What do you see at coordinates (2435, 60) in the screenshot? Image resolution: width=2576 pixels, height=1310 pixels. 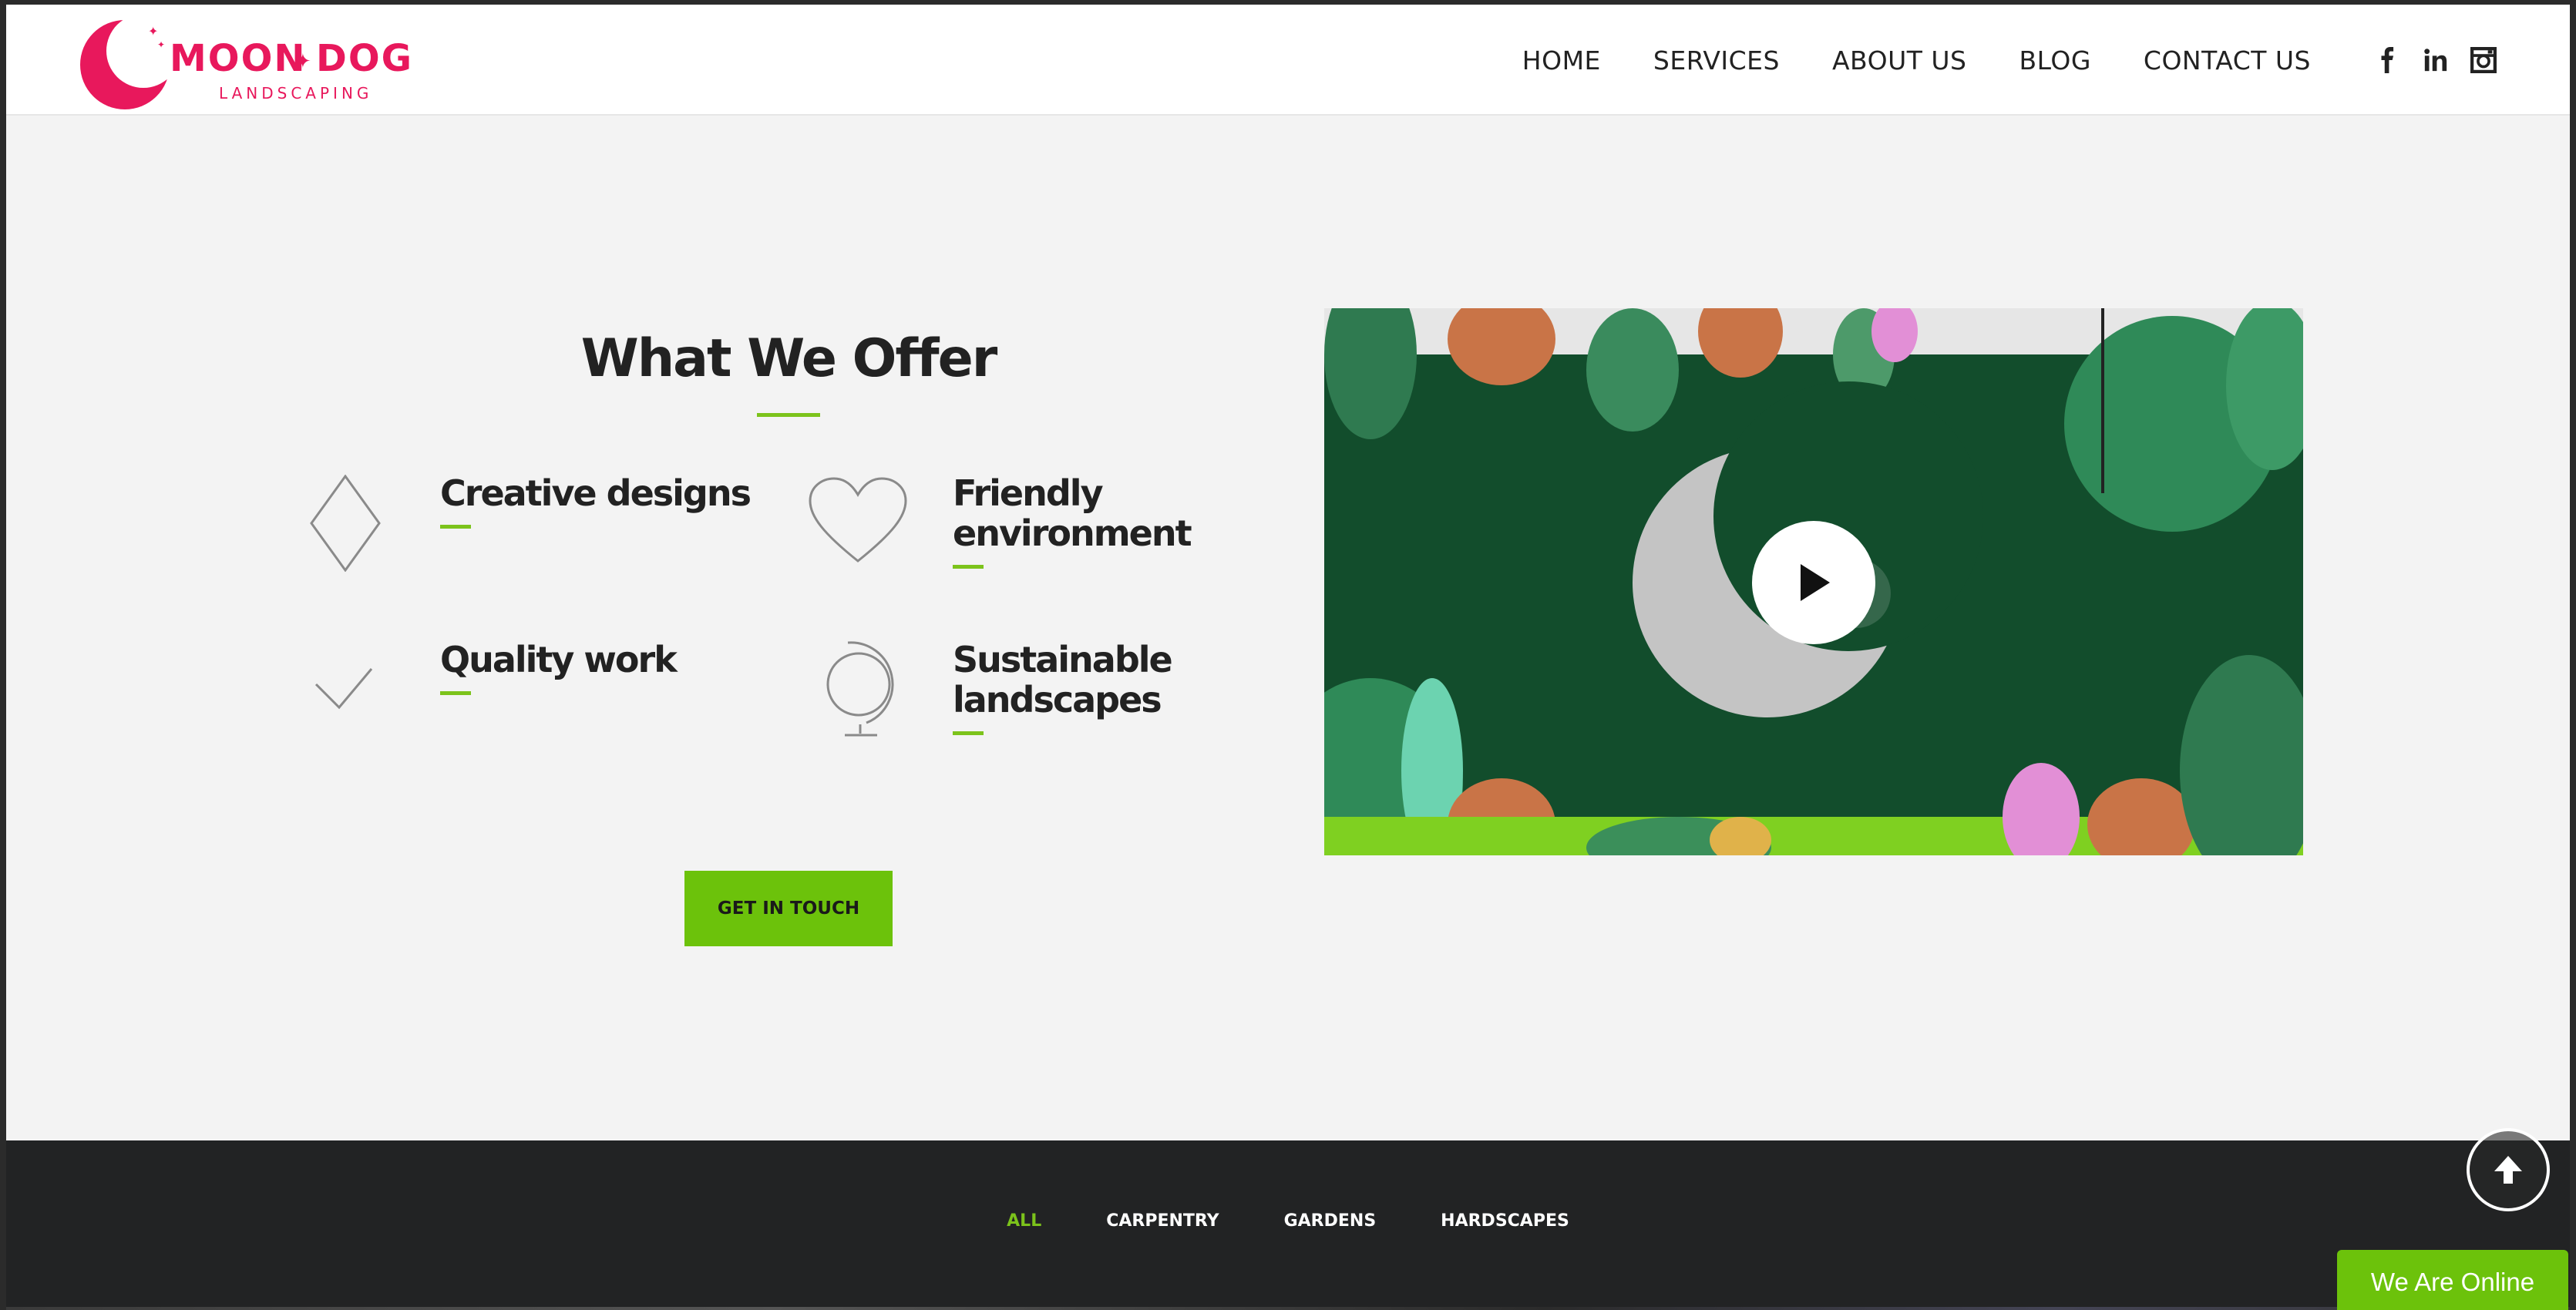 I see `linkedin-icon` at bounding box center [2435, 60].